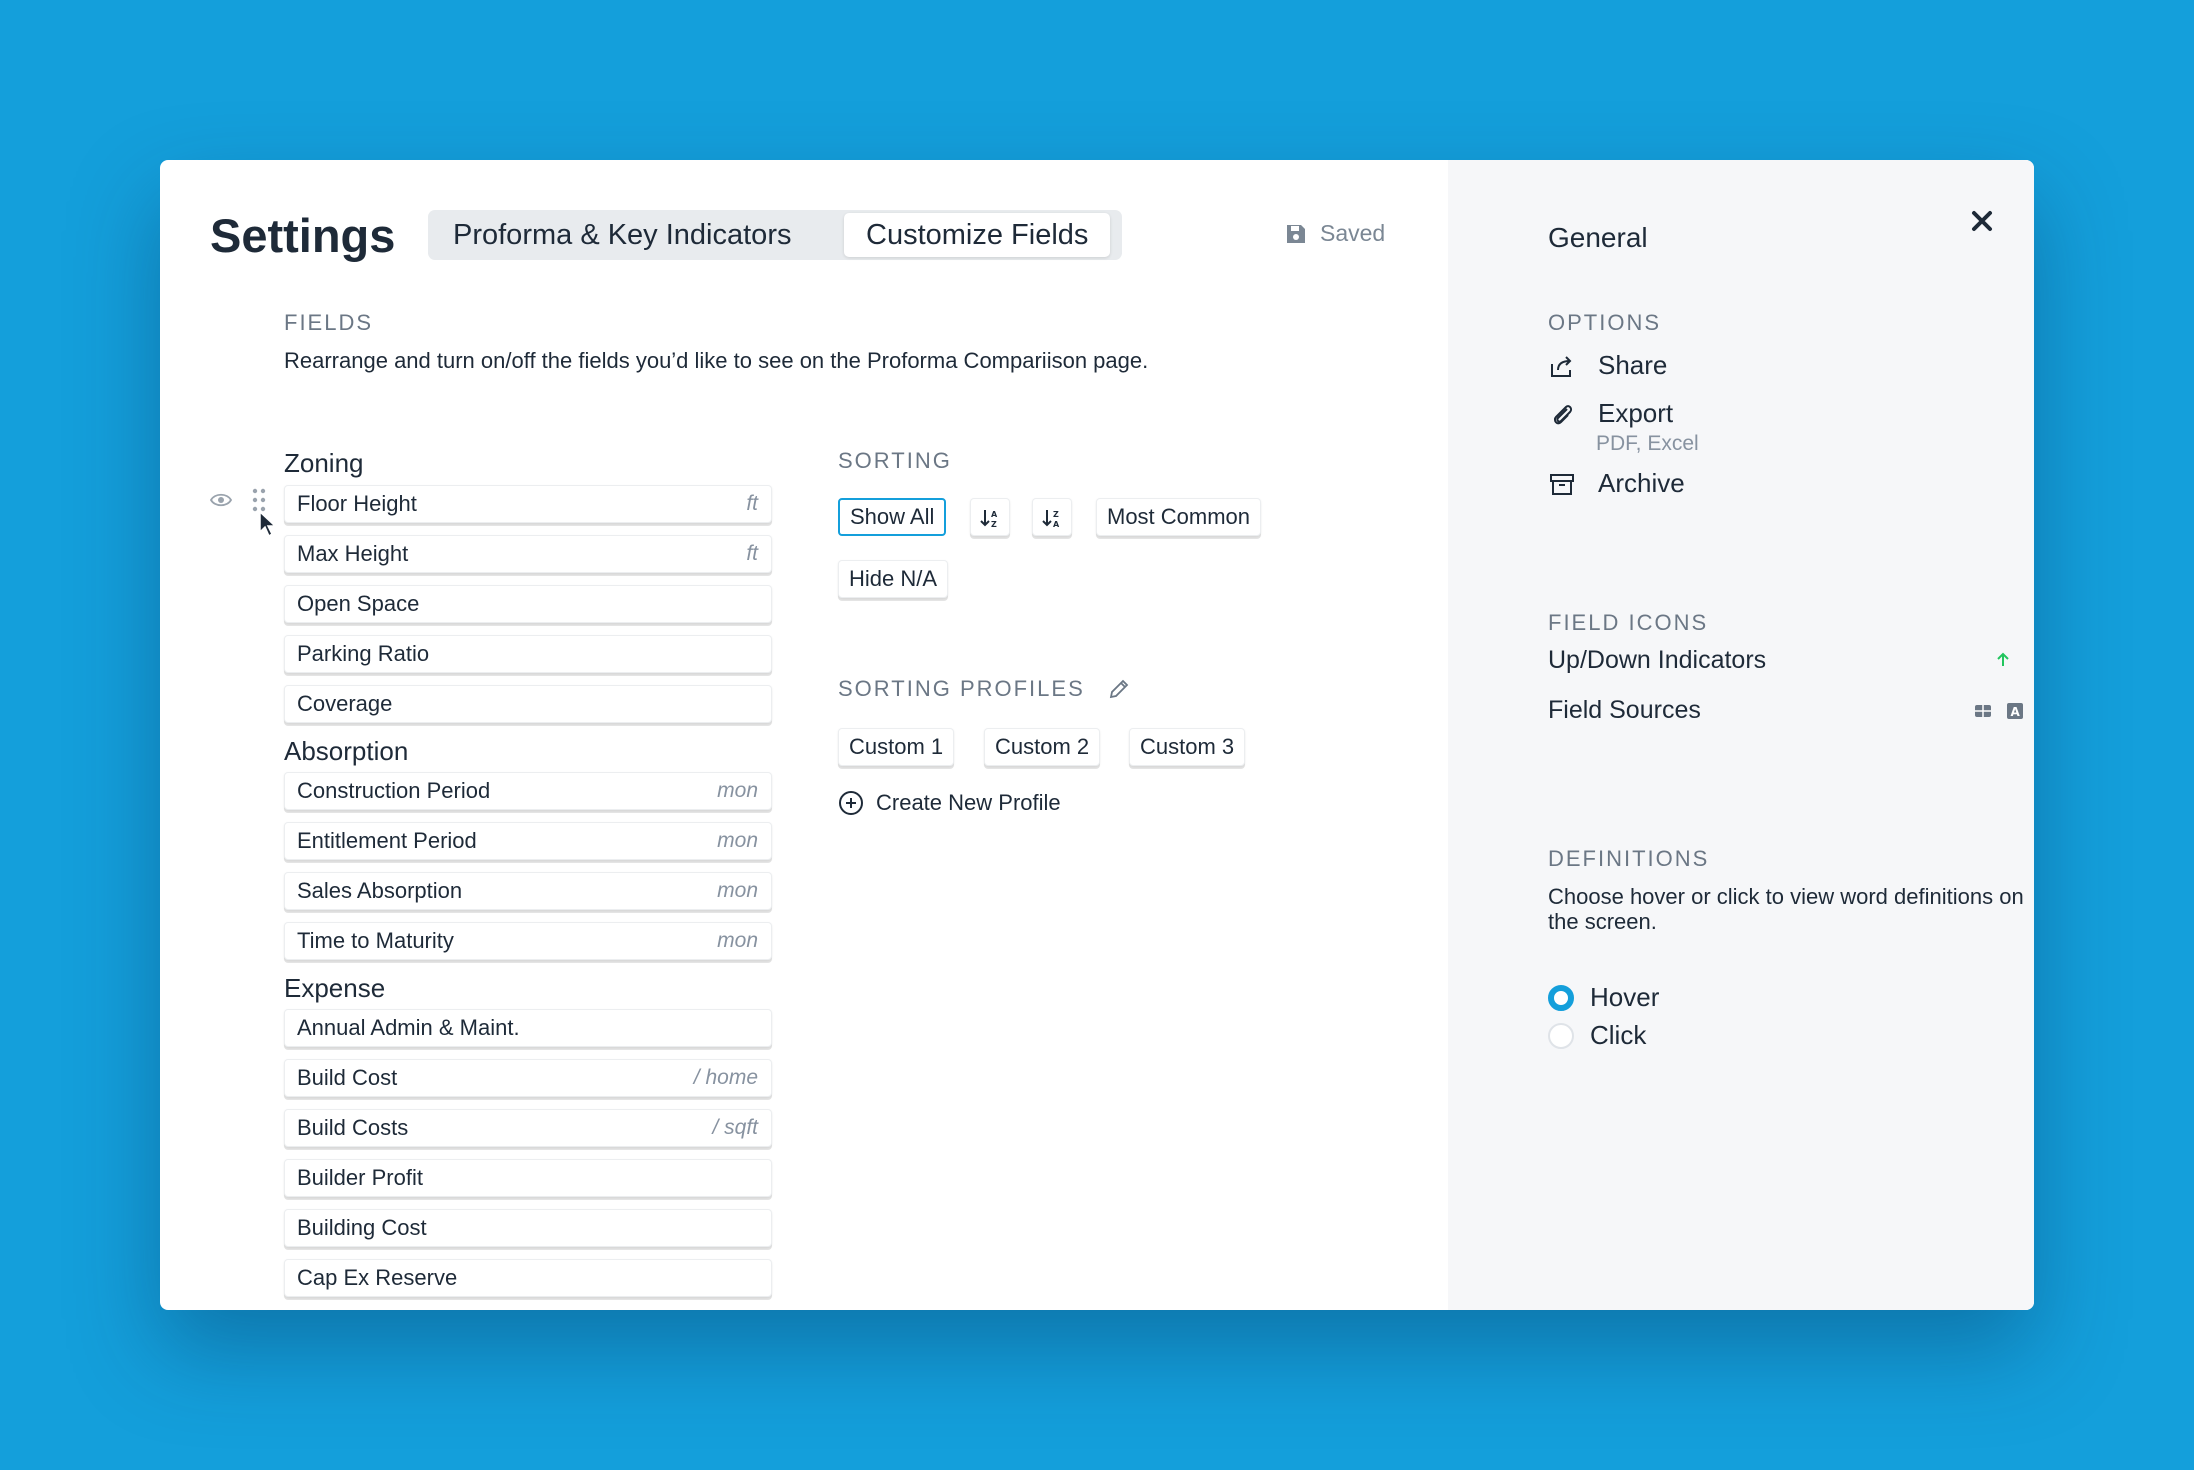  What do you see at coordinates (1982, 221) in the screenshot?
I see `close-icon` at bounding box center [1982, 221].